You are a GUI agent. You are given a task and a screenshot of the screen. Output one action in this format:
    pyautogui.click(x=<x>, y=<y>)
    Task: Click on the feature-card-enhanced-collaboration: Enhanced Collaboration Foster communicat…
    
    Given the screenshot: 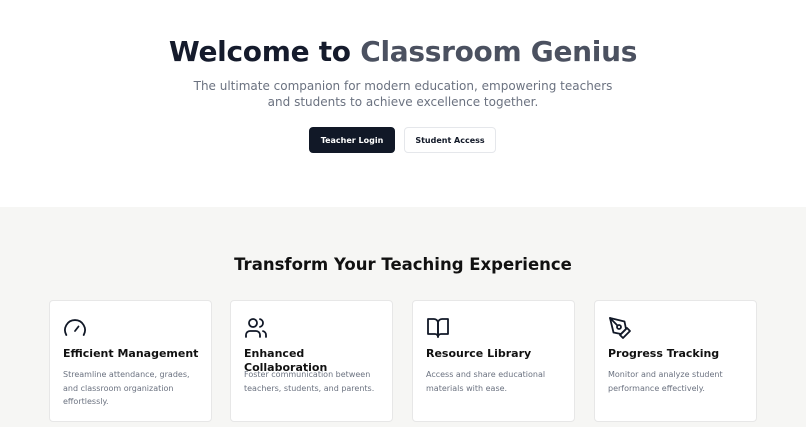 What is the action you would take?
    pyautogui.click(x=311, y=361)
    